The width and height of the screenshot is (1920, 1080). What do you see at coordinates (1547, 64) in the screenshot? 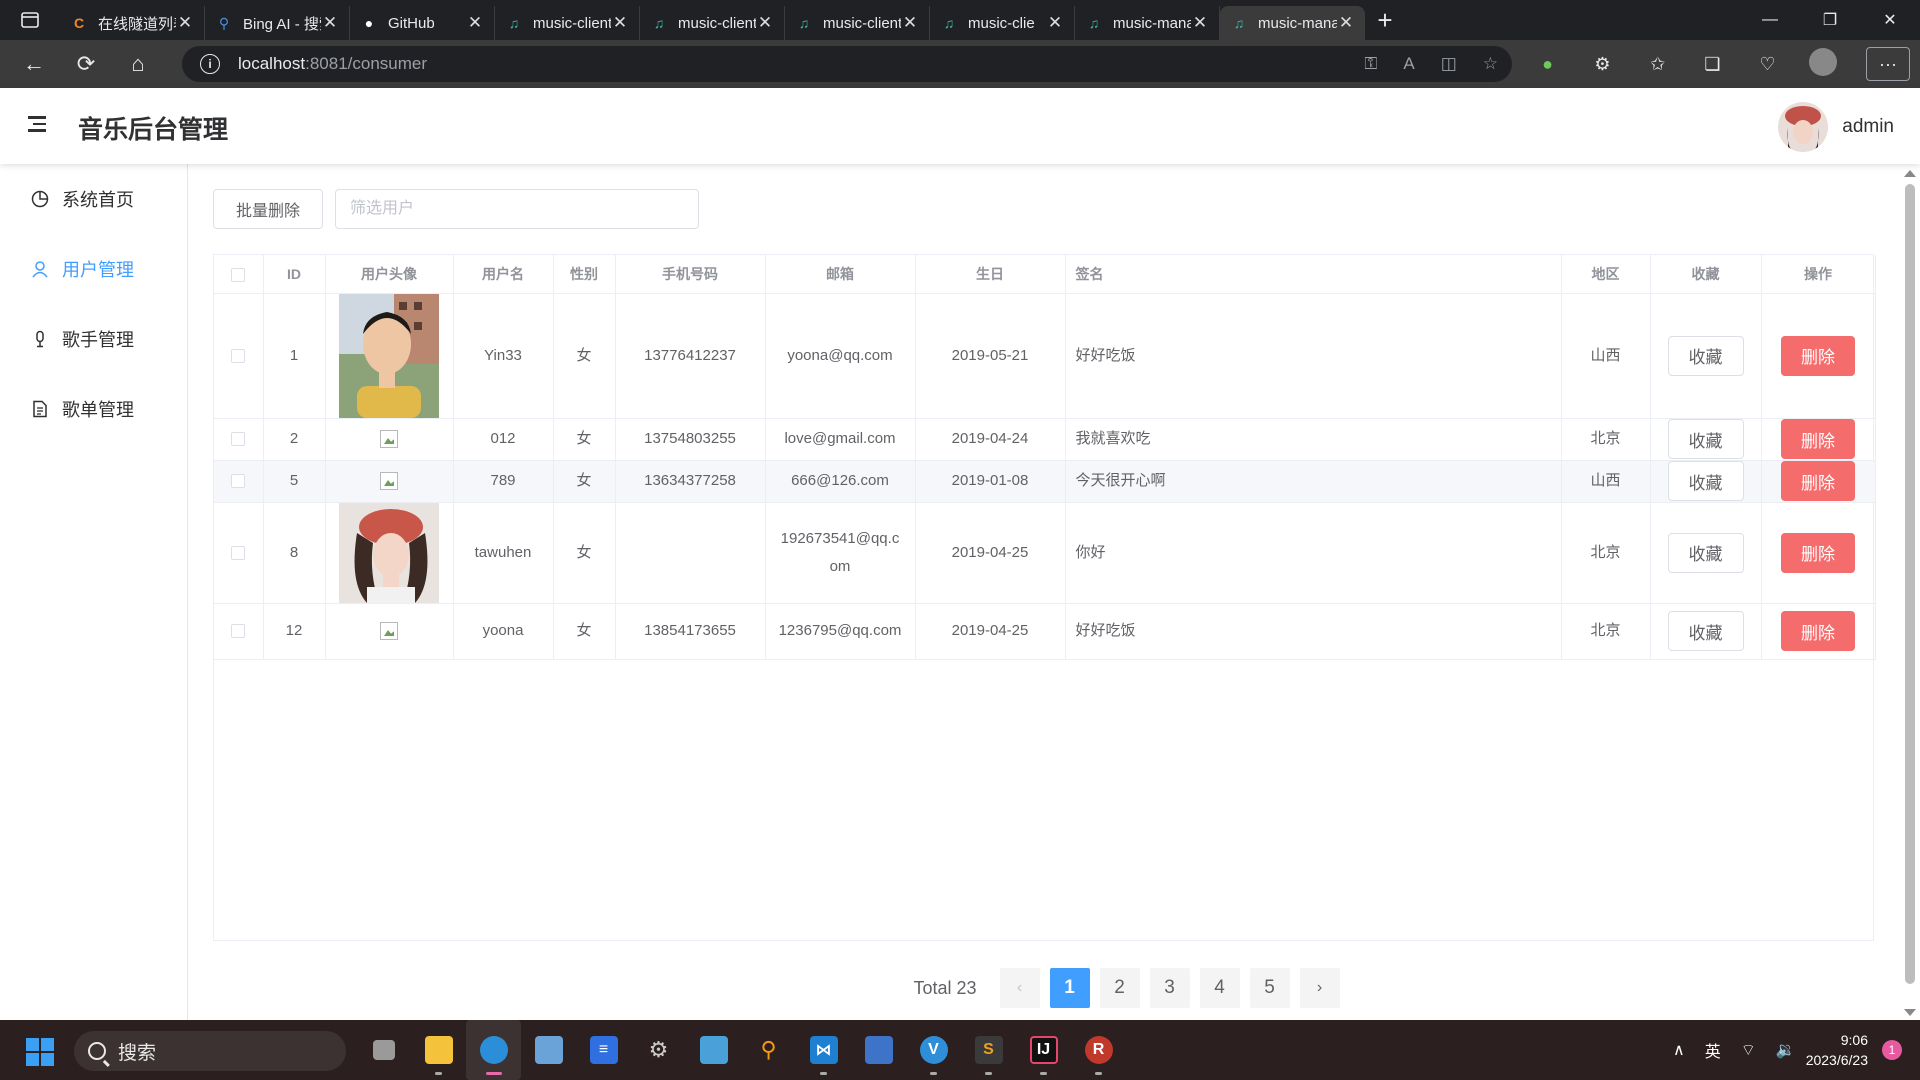
I see `extension-colorful-icon: ●` at bounding box center [1547, 64].